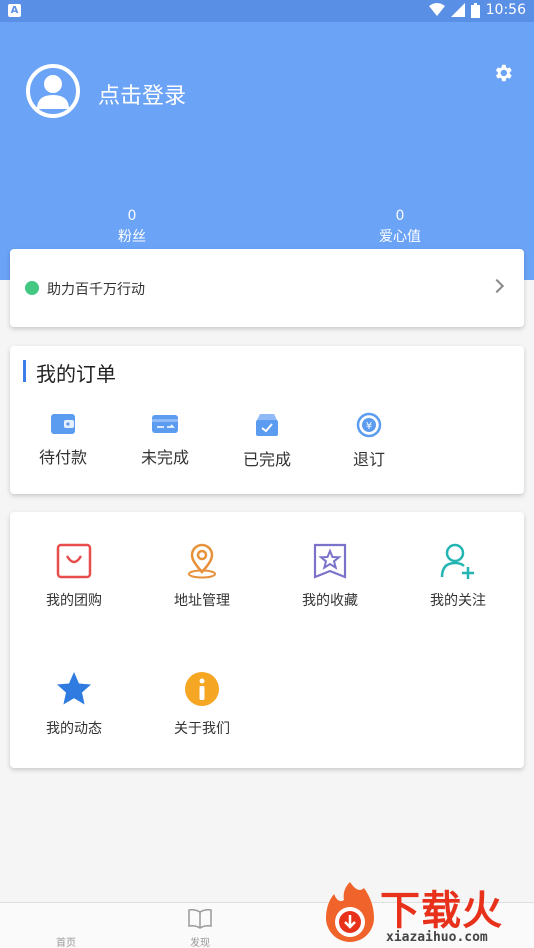 This screenshot has width=534, height=948. I want to click on my-favorites: 我的收藏, so click(330, 576).